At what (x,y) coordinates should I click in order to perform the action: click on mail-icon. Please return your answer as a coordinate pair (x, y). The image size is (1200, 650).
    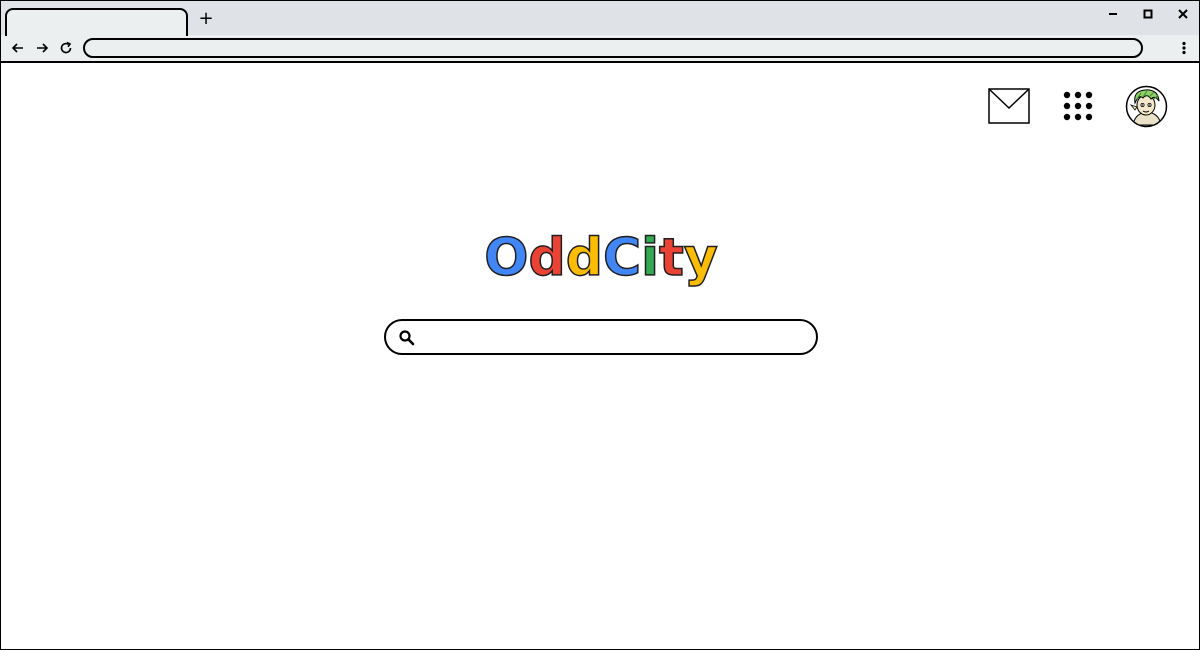
    Looking at the image, I should click on (1009, 106).